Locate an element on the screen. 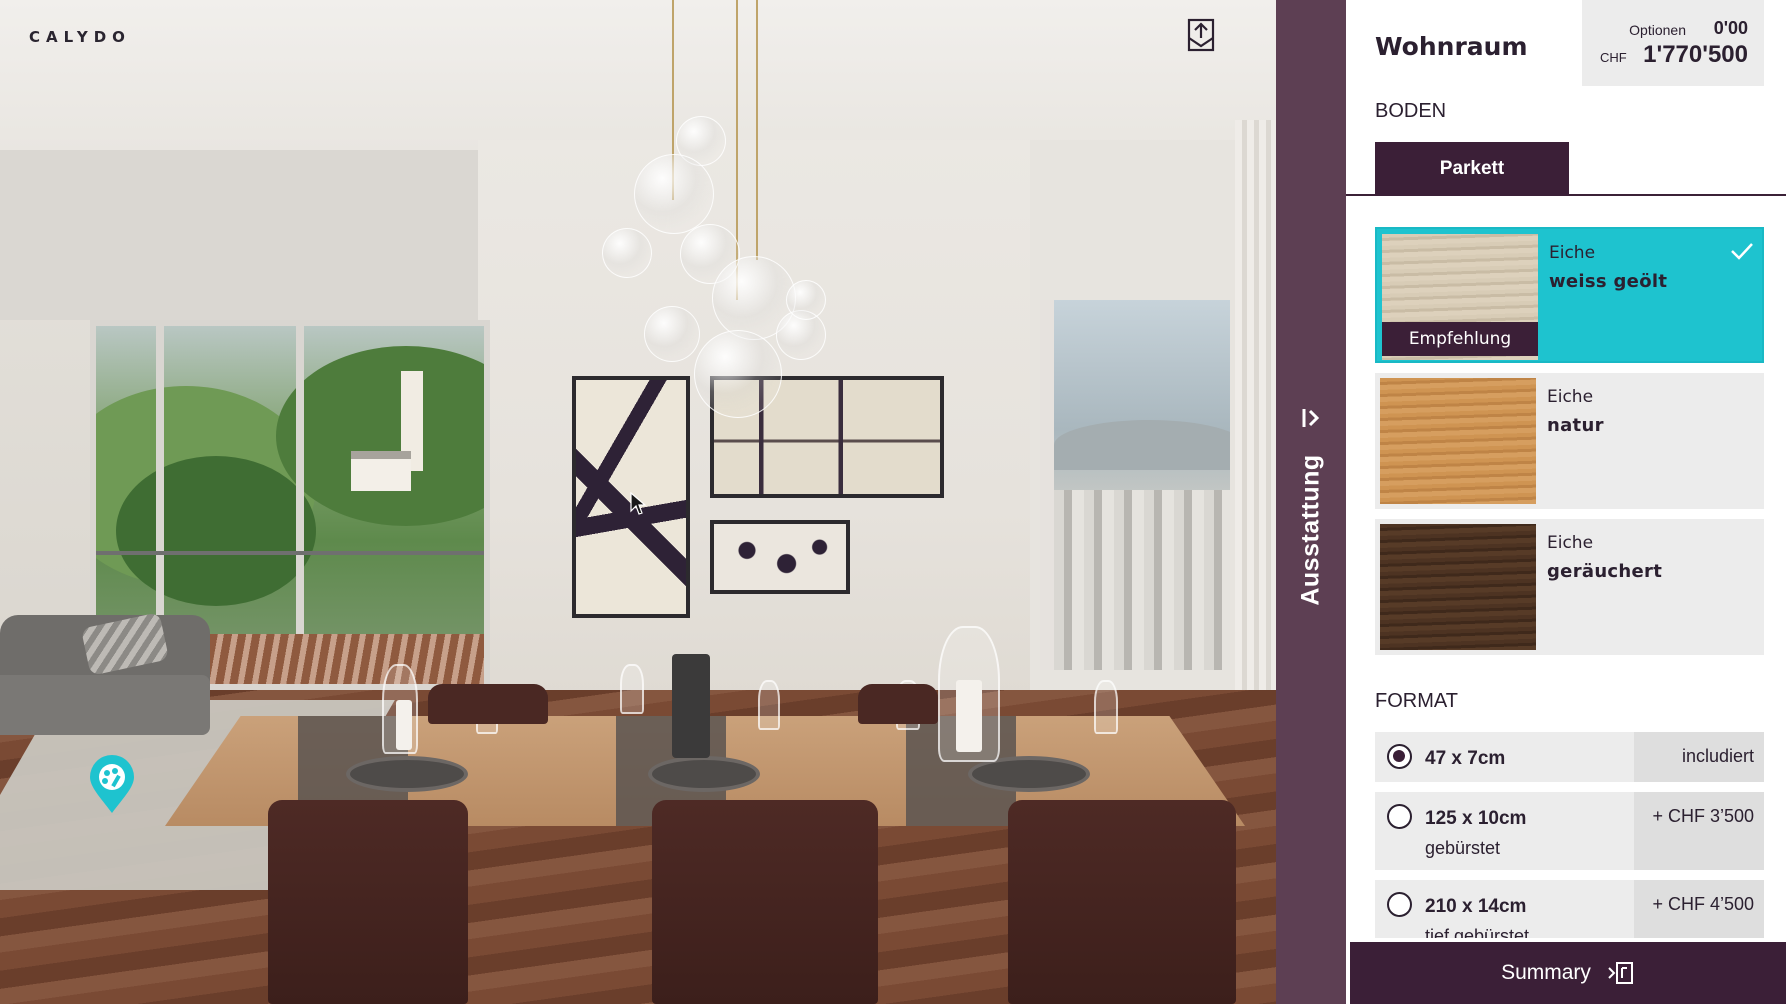 The width and height of the screenshot is (1786, 1004). ausstattung-tab: Ausstattung is located at coordinates (1311, 502).